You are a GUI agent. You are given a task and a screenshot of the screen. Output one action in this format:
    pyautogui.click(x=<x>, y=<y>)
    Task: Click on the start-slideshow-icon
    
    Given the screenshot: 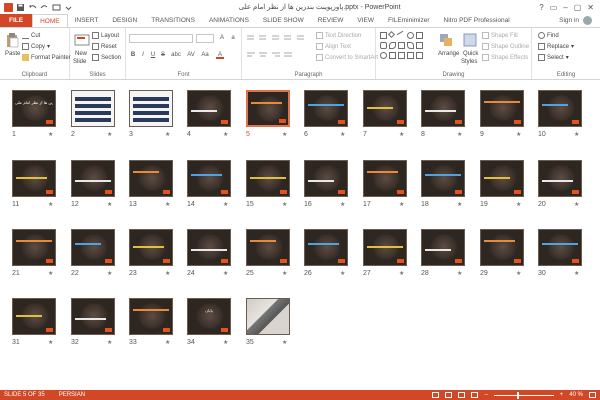 What is the action you would take?
    pyautogui.click(x=56, y=7)
    